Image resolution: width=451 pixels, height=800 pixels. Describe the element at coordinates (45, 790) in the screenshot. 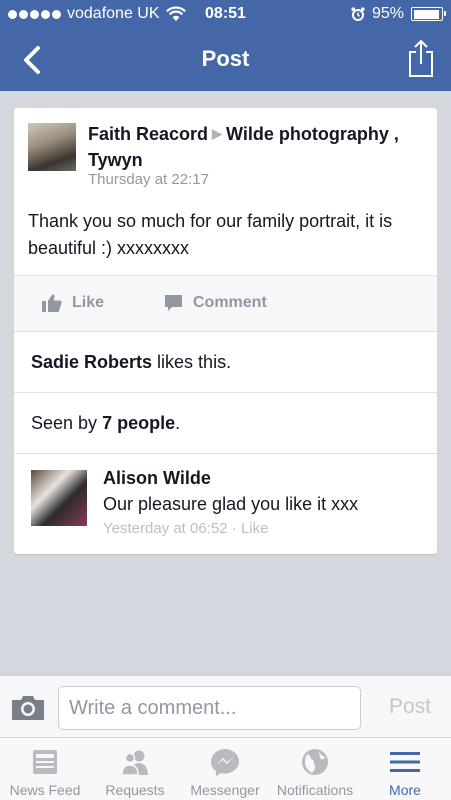

I see `tab-label: News Feed` at that location.